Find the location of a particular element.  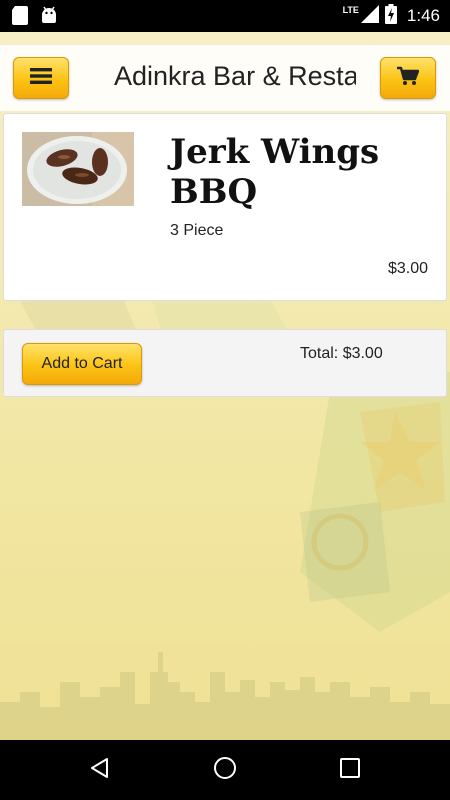

item-price: $3.00 is located at coordinates (407, 268).